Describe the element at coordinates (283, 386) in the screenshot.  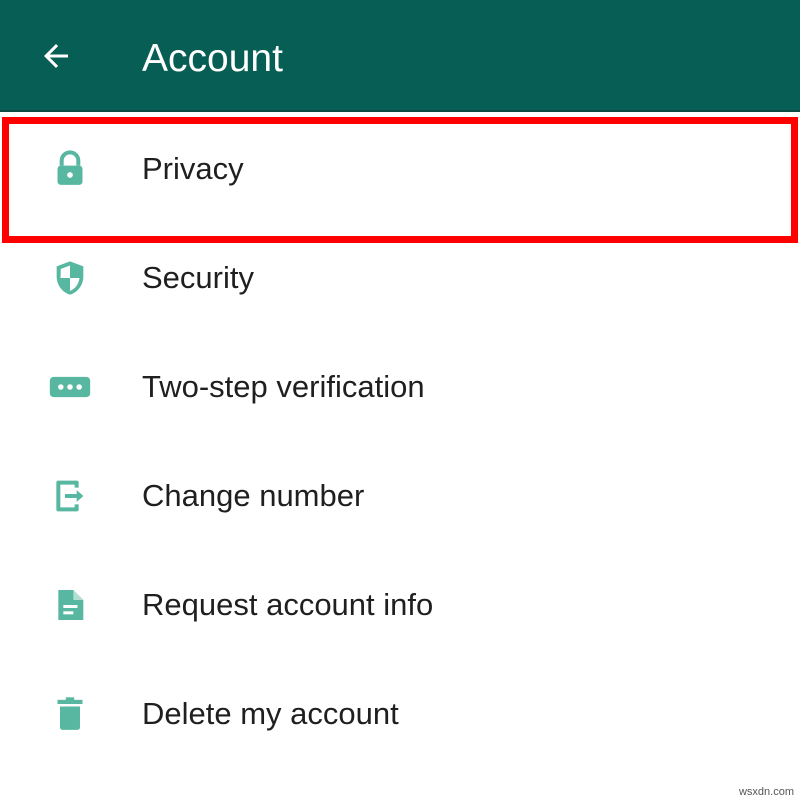
I see `menu-item-label: Two-step verification` at that location.